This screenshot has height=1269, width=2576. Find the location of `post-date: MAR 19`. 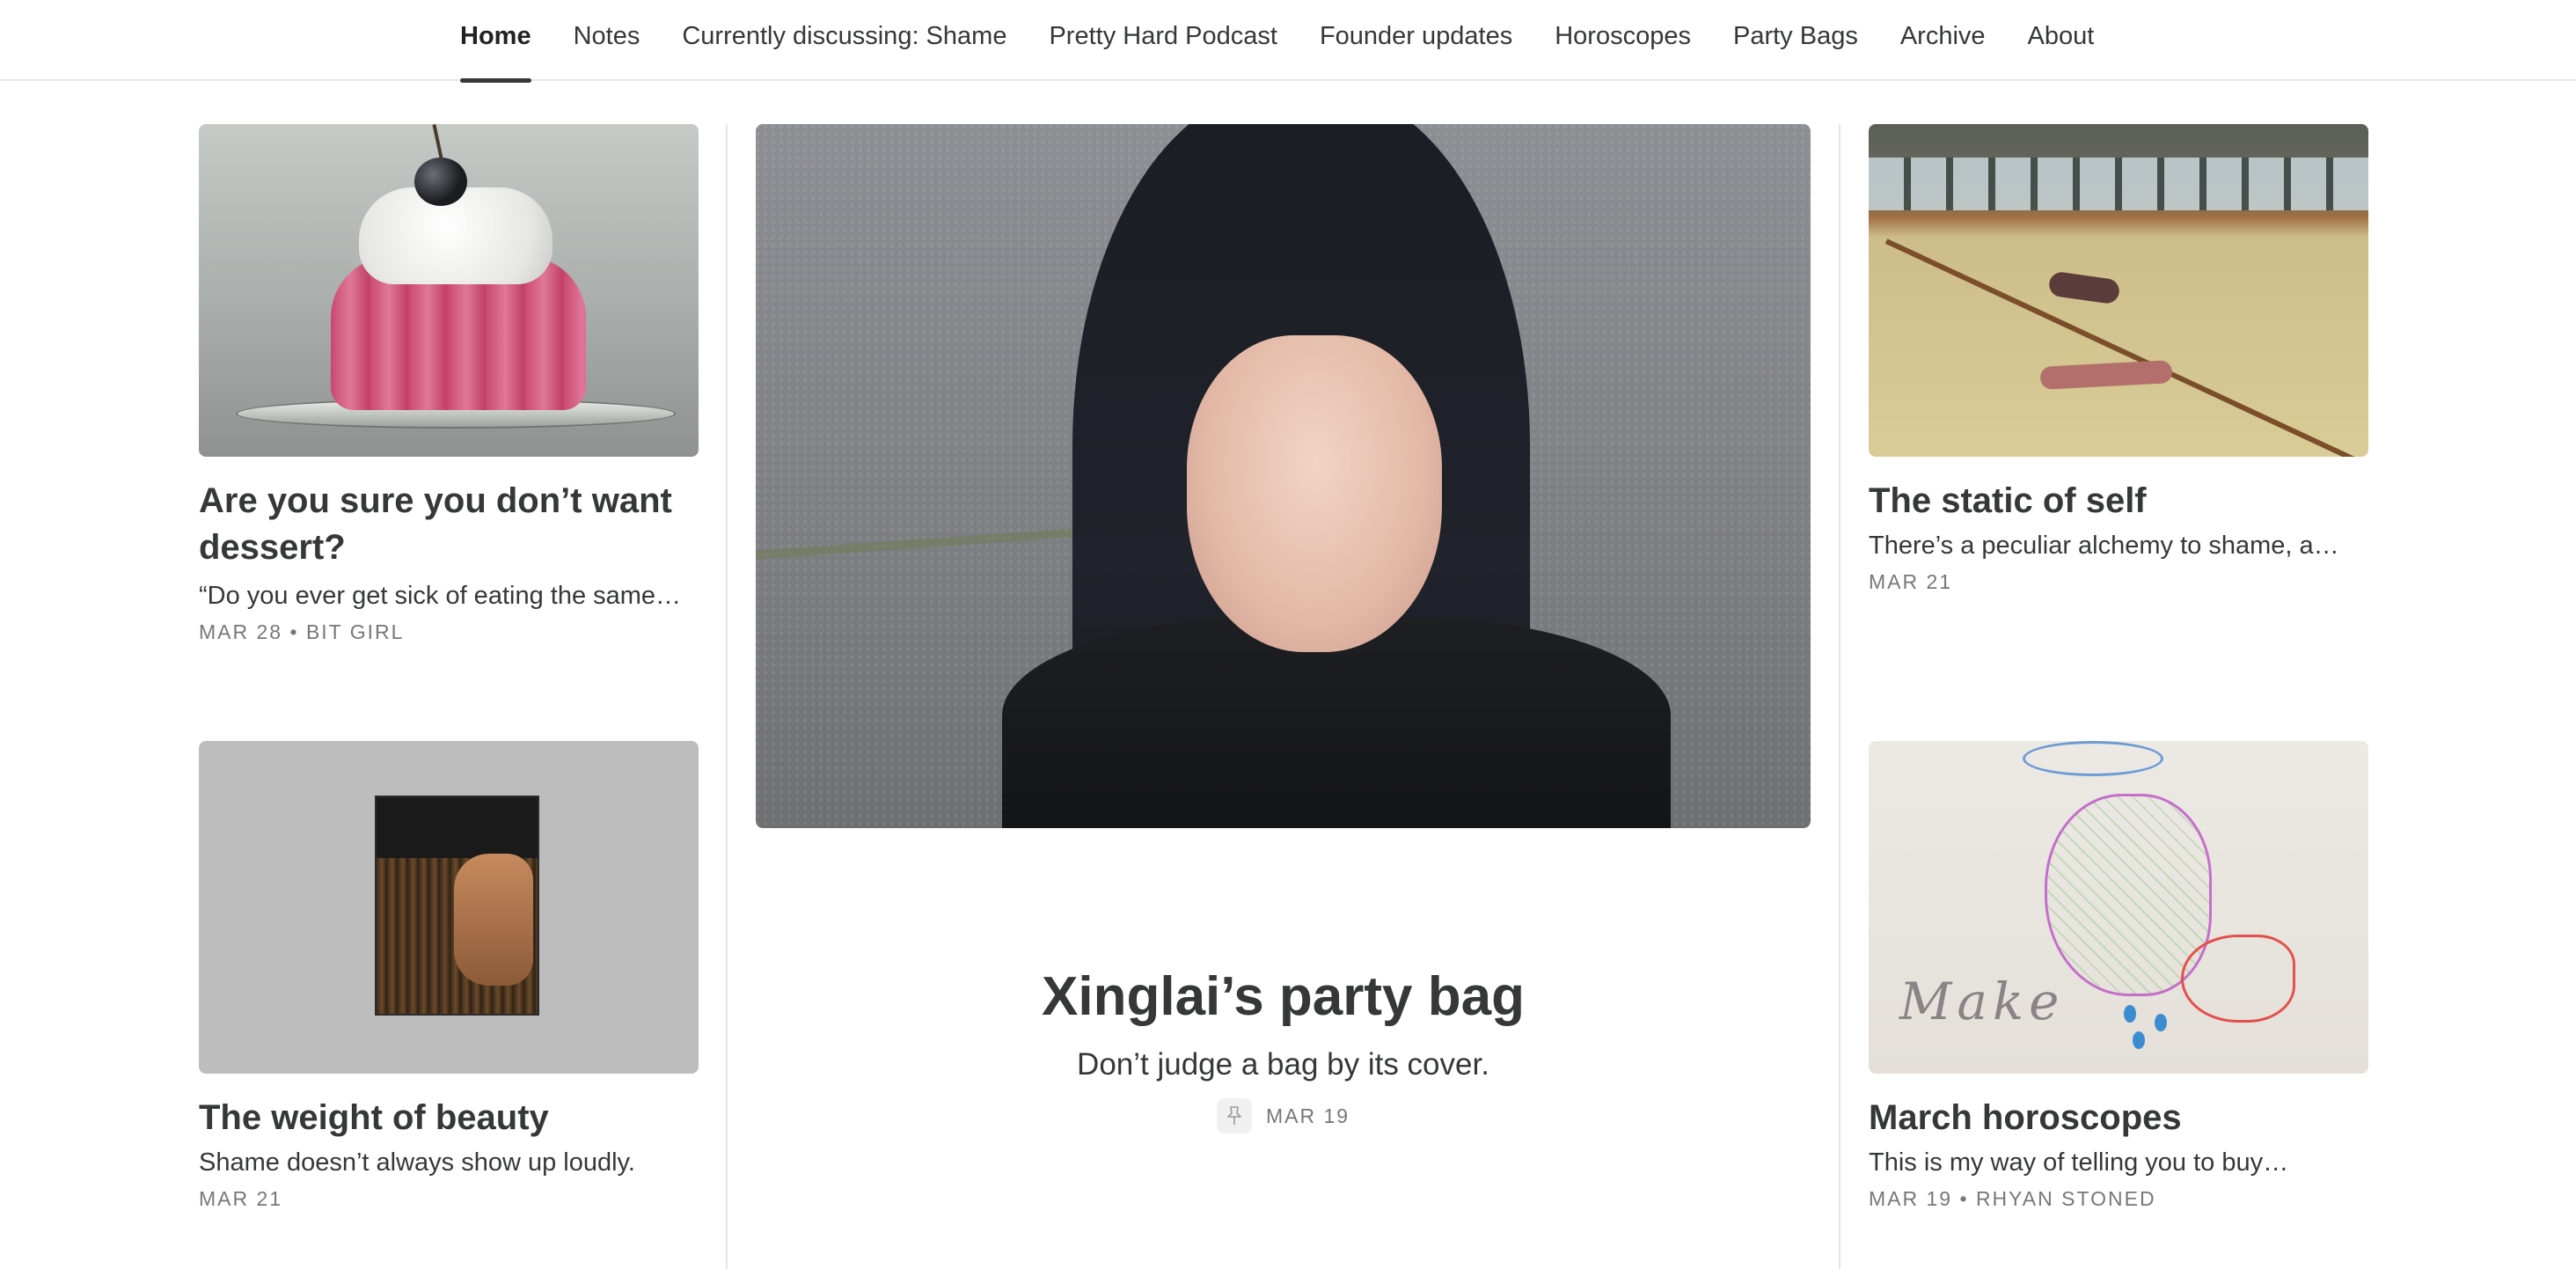

post-date: MAR 19 is located at coordinates (1911, 1198).